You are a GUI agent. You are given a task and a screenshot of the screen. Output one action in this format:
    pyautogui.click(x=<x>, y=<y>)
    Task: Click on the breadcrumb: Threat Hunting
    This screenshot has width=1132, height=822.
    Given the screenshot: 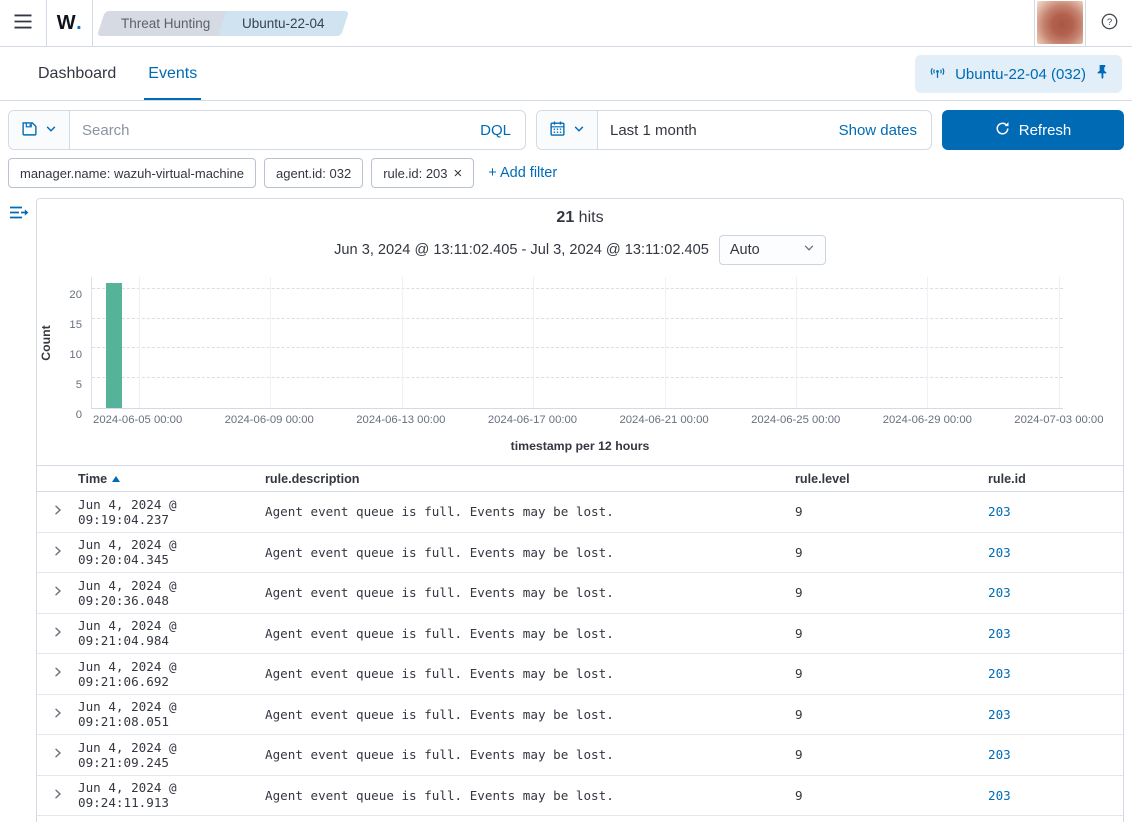 What is the action you would take?
    pyautogui.click(x=165, y=23)
    